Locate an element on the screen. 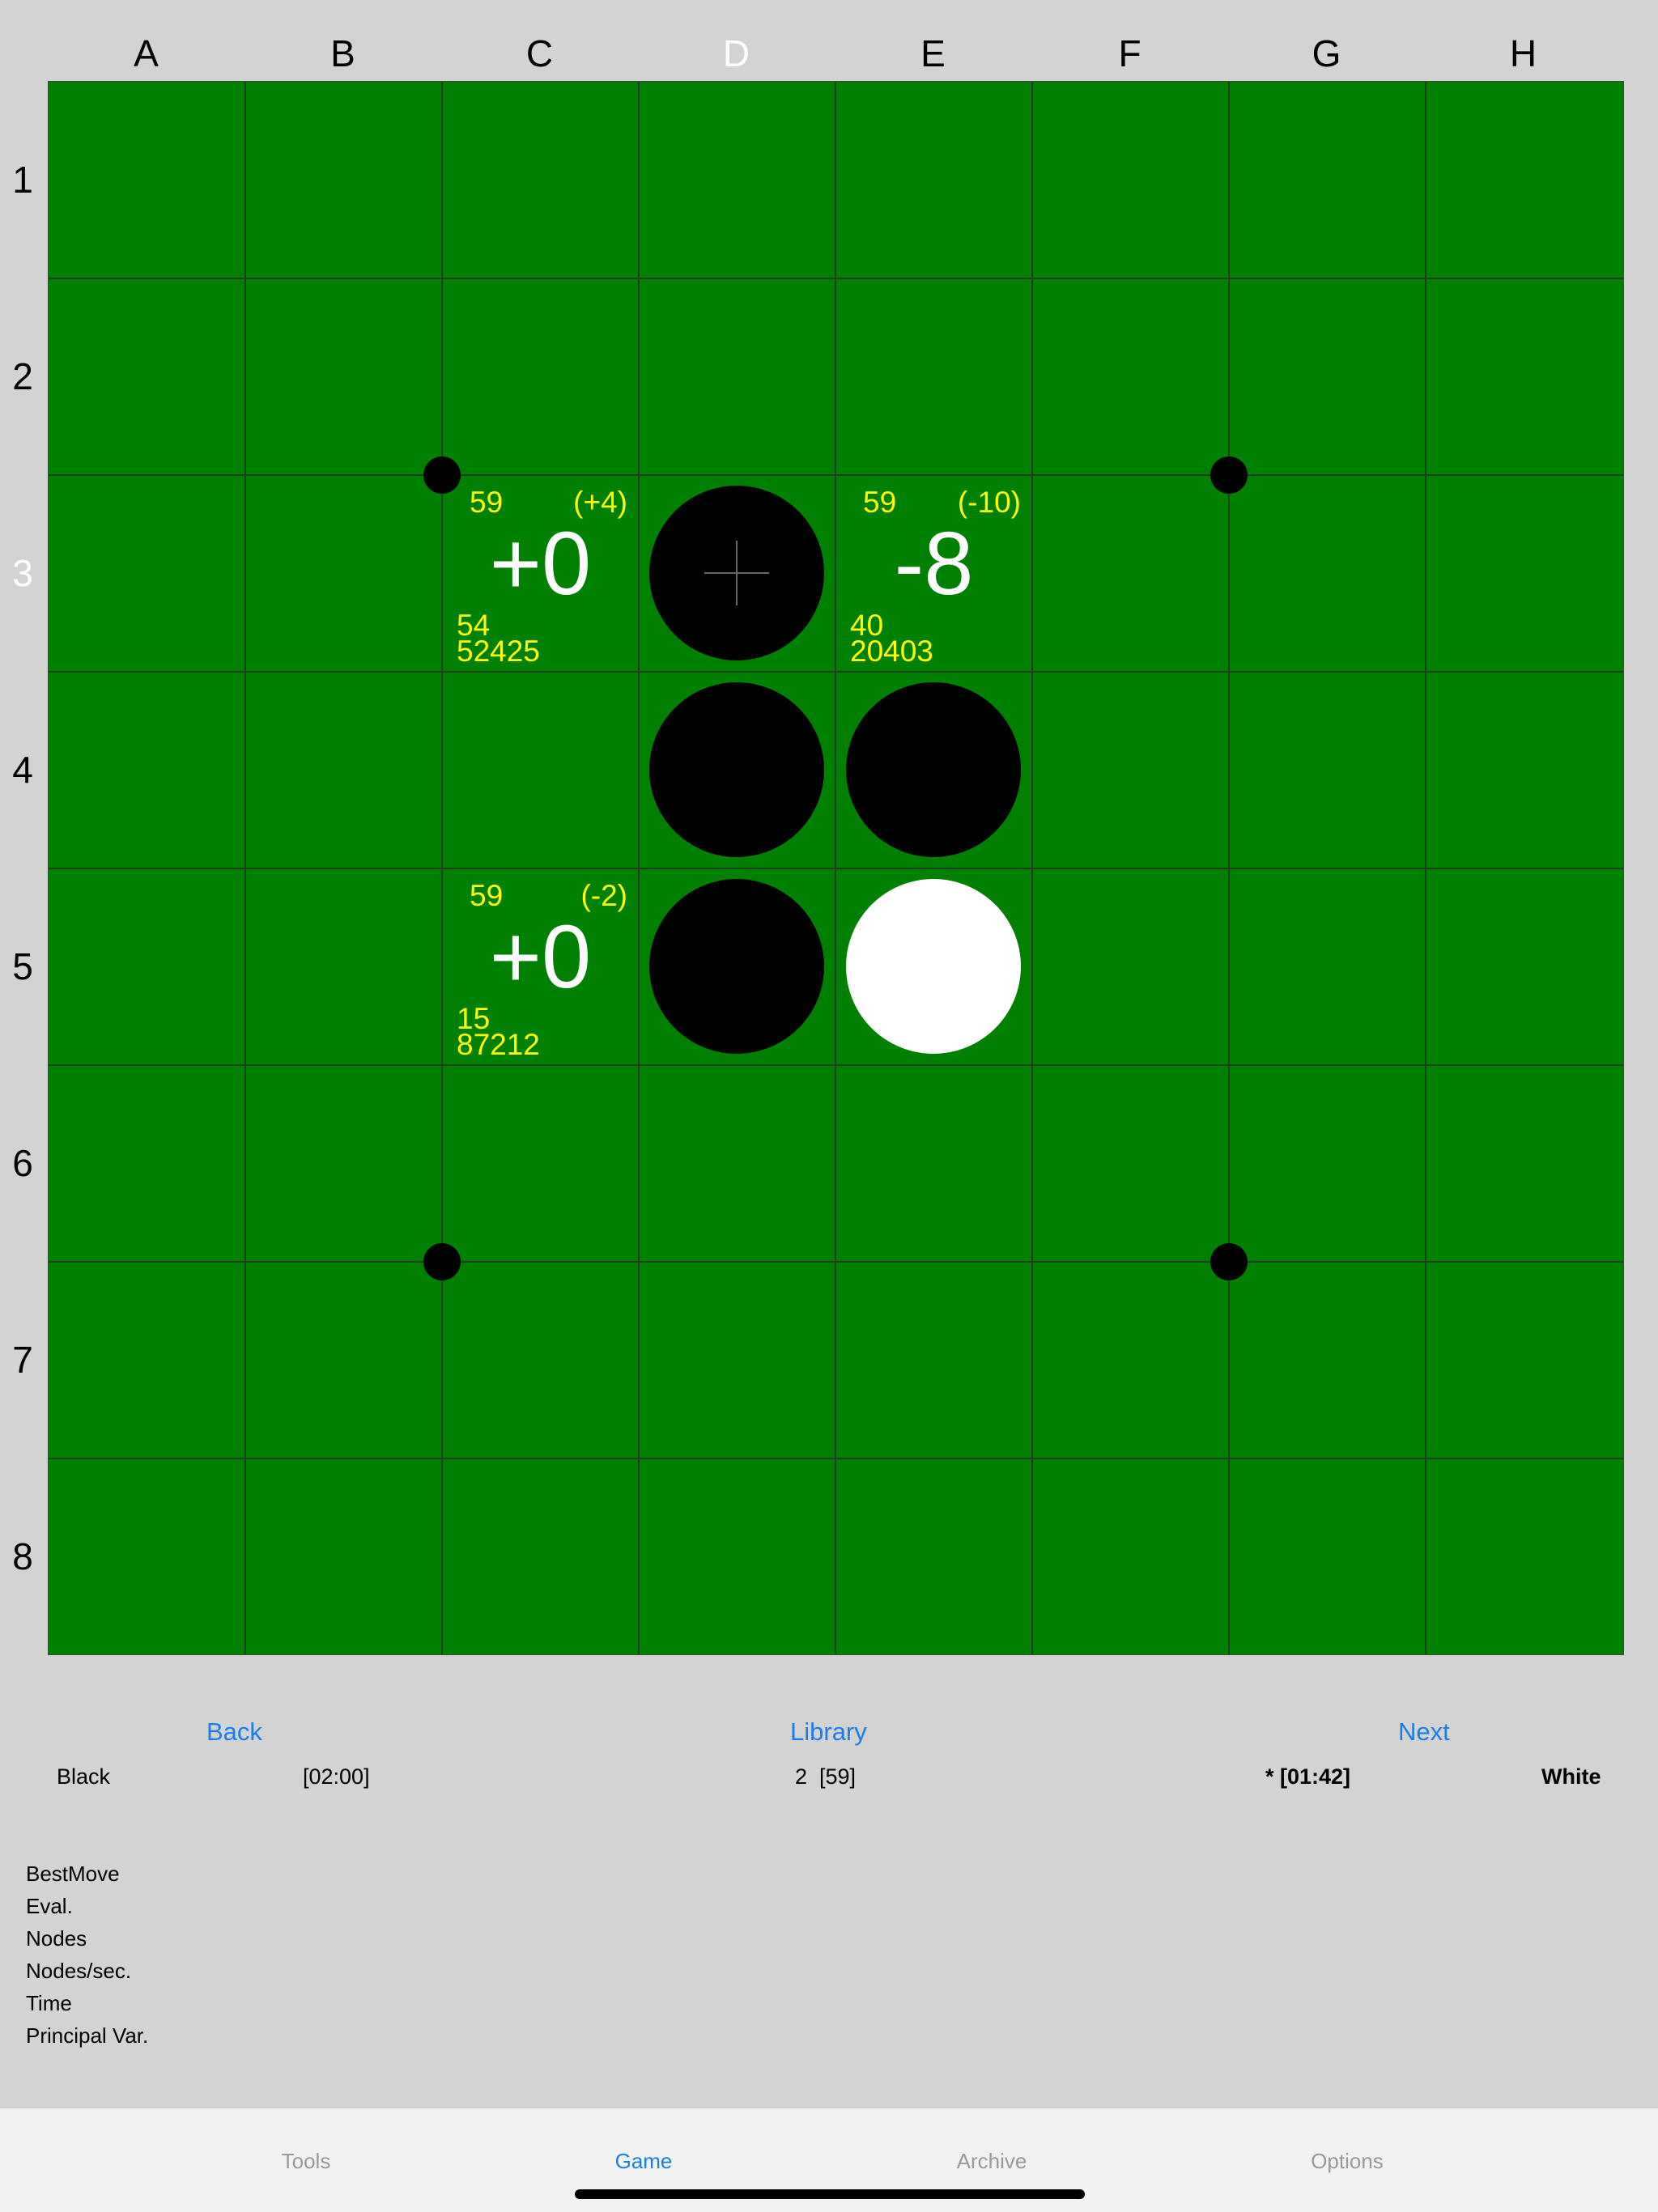 This screenshot has height=2212, width=1658. board-cell-g3 is located at coordinates (1327, 573).